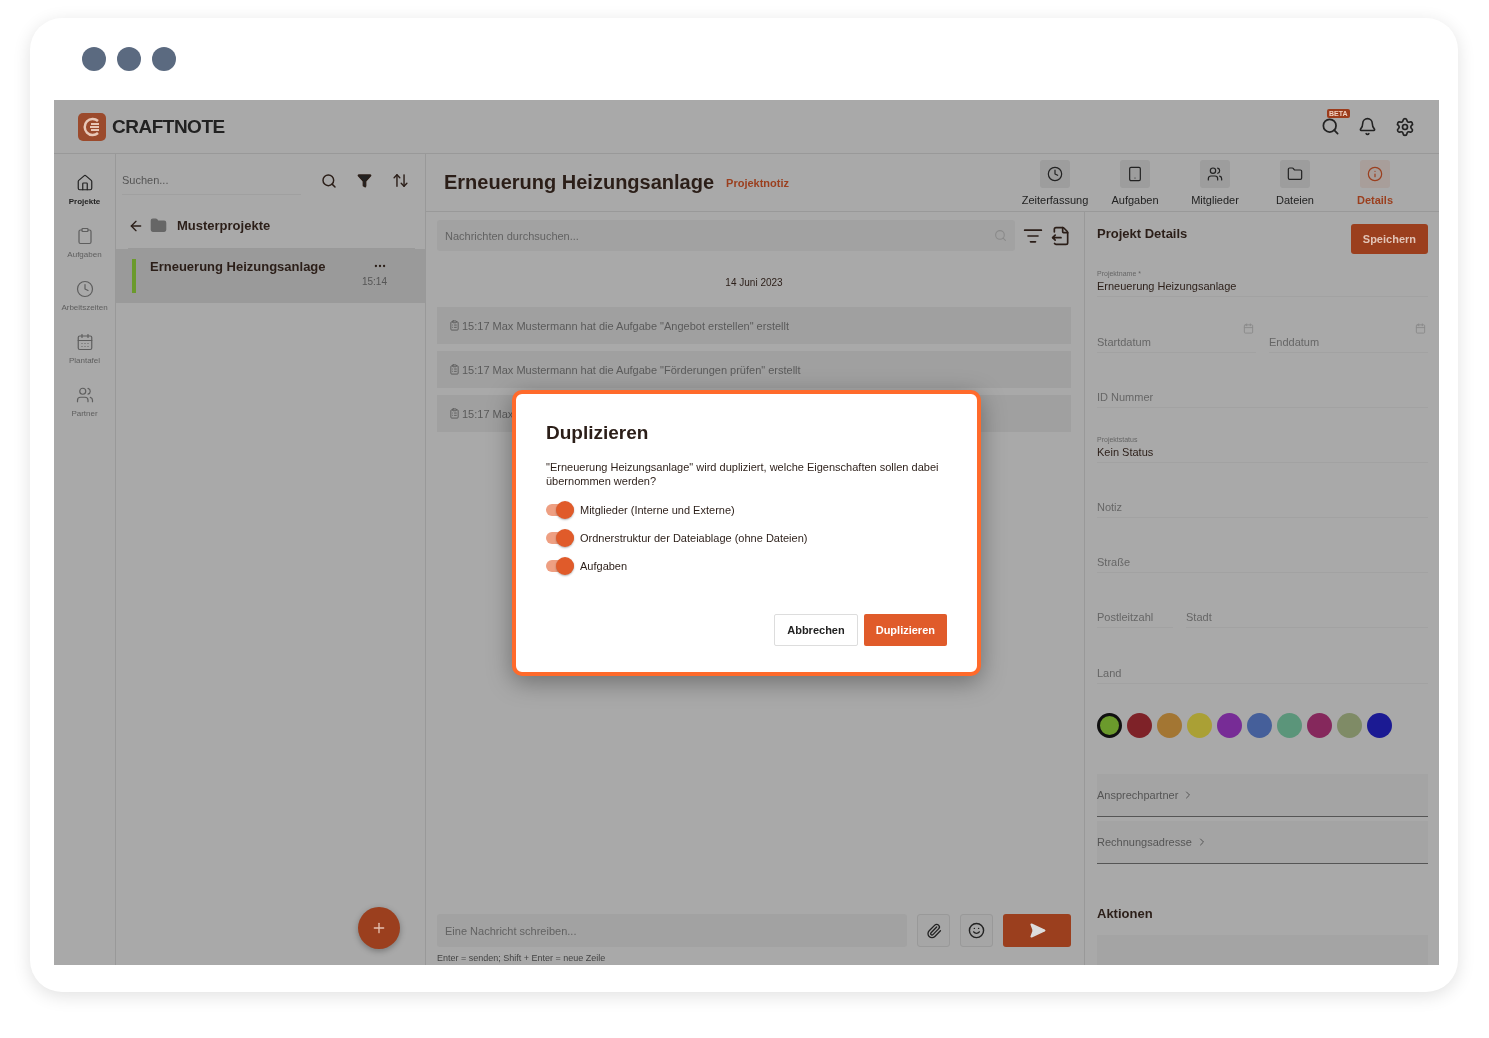 The width and height of the screenshot is (1489, 1038). Describe the element at coordinates (816, 630) in the screenshot. I see `cancel-button: Abbrechen` at that location.